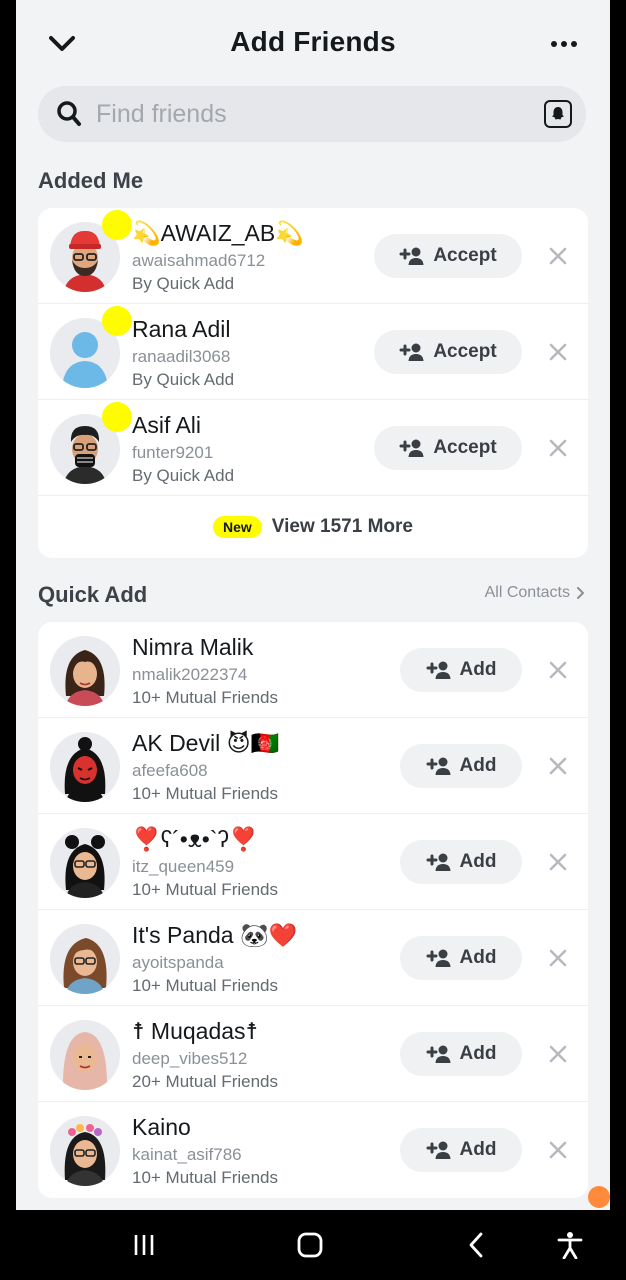  I want to click on all-contacts-label: All Contacts, so click(527, 592).